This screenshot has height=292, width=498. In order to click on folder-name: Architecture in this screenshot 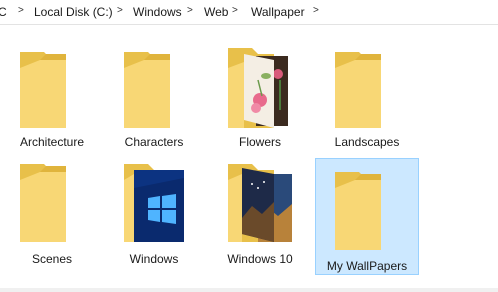, I will do `click(52, 142)`.